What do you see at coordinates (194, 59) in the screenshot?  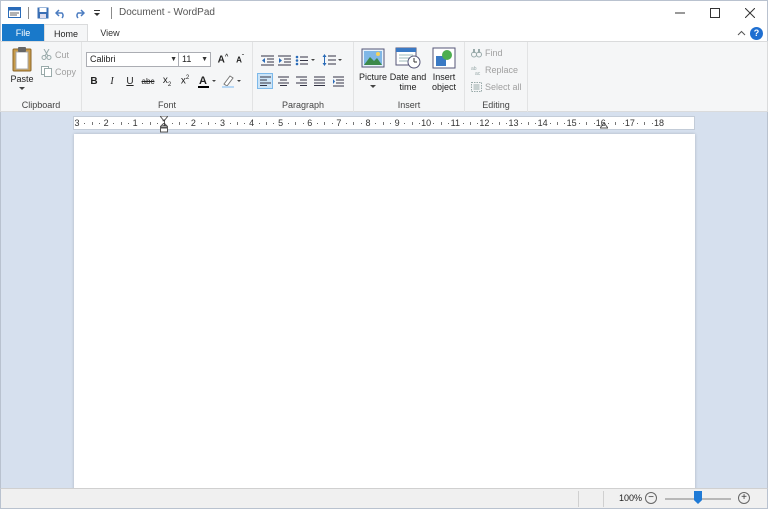 I see `font-size-select: 11 ▼` at bounding box center [194, 59].